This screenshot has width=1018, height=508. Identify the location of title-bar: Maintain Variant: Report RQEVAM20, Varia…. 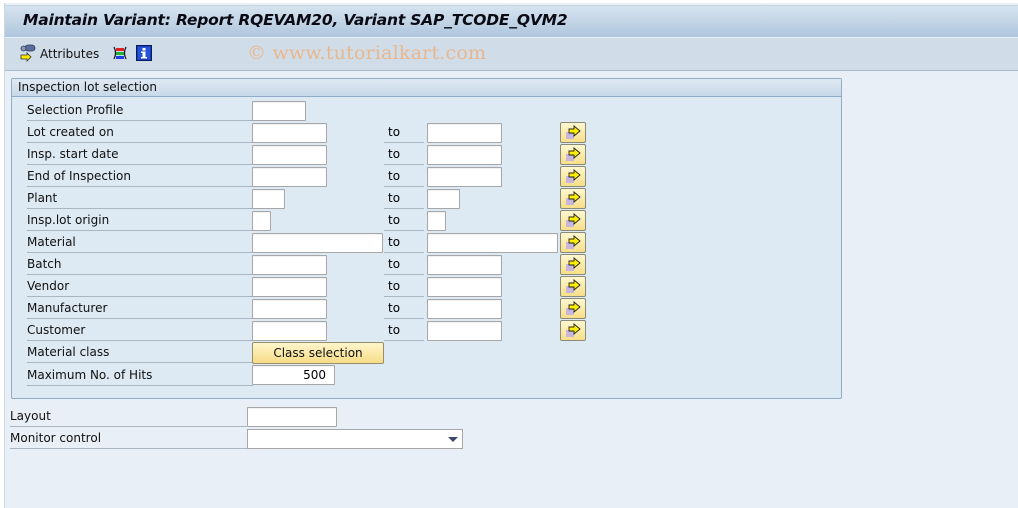
(511, 21).